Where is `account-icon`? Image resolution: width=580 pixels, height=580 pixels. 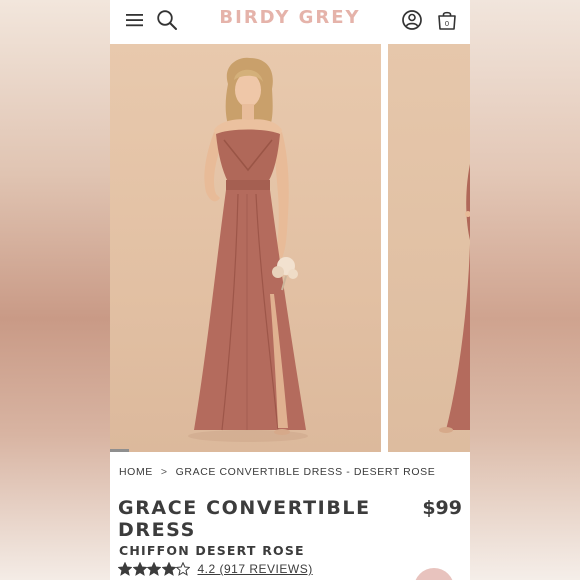
account-icon is located at coordinates (412, 20).